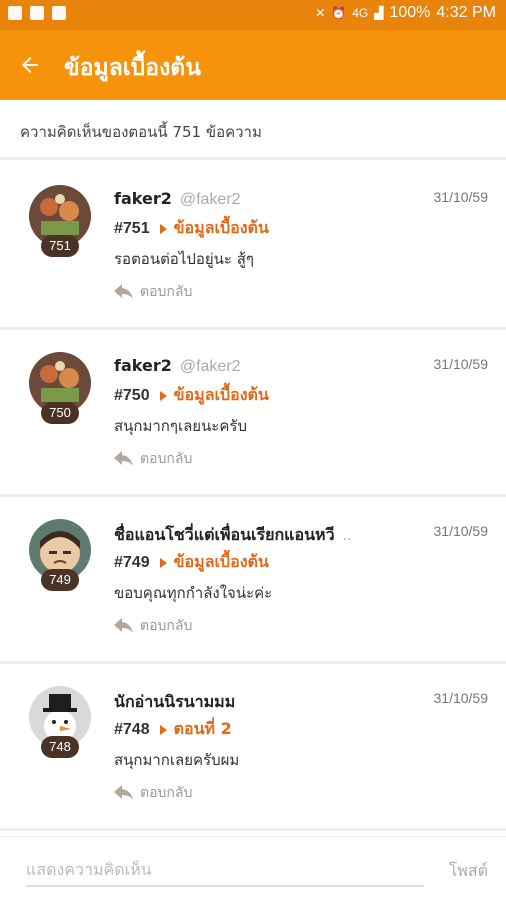  Describe the element at coordinates (193, 593) in the screenshot. I see `comment-text: ขอบคุณทุกกำลังใจน่ะค่ะ` at that location.